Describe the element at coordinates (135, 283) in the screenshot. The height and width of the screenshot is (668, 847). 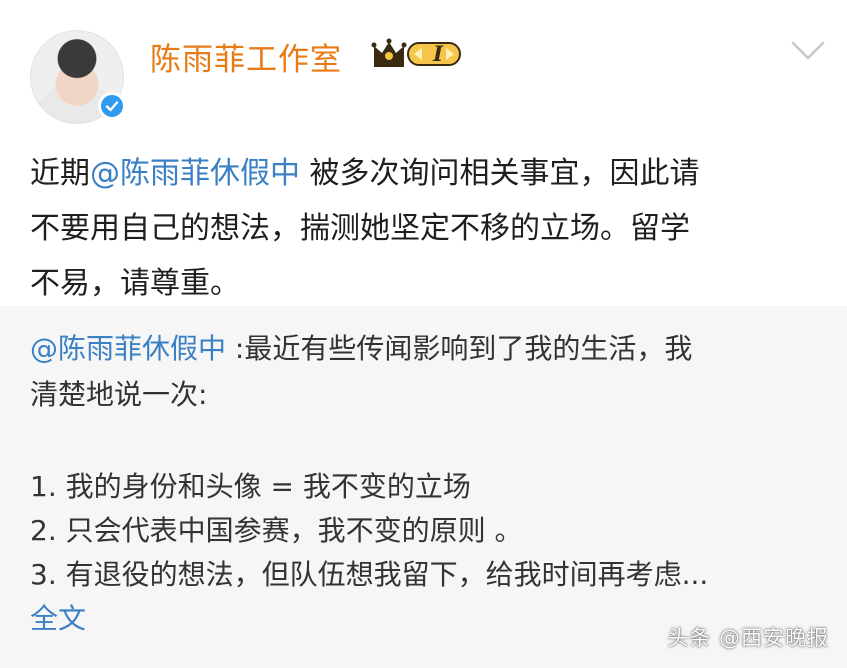
I see `post-line3: 不易，请尊重。` at that location.